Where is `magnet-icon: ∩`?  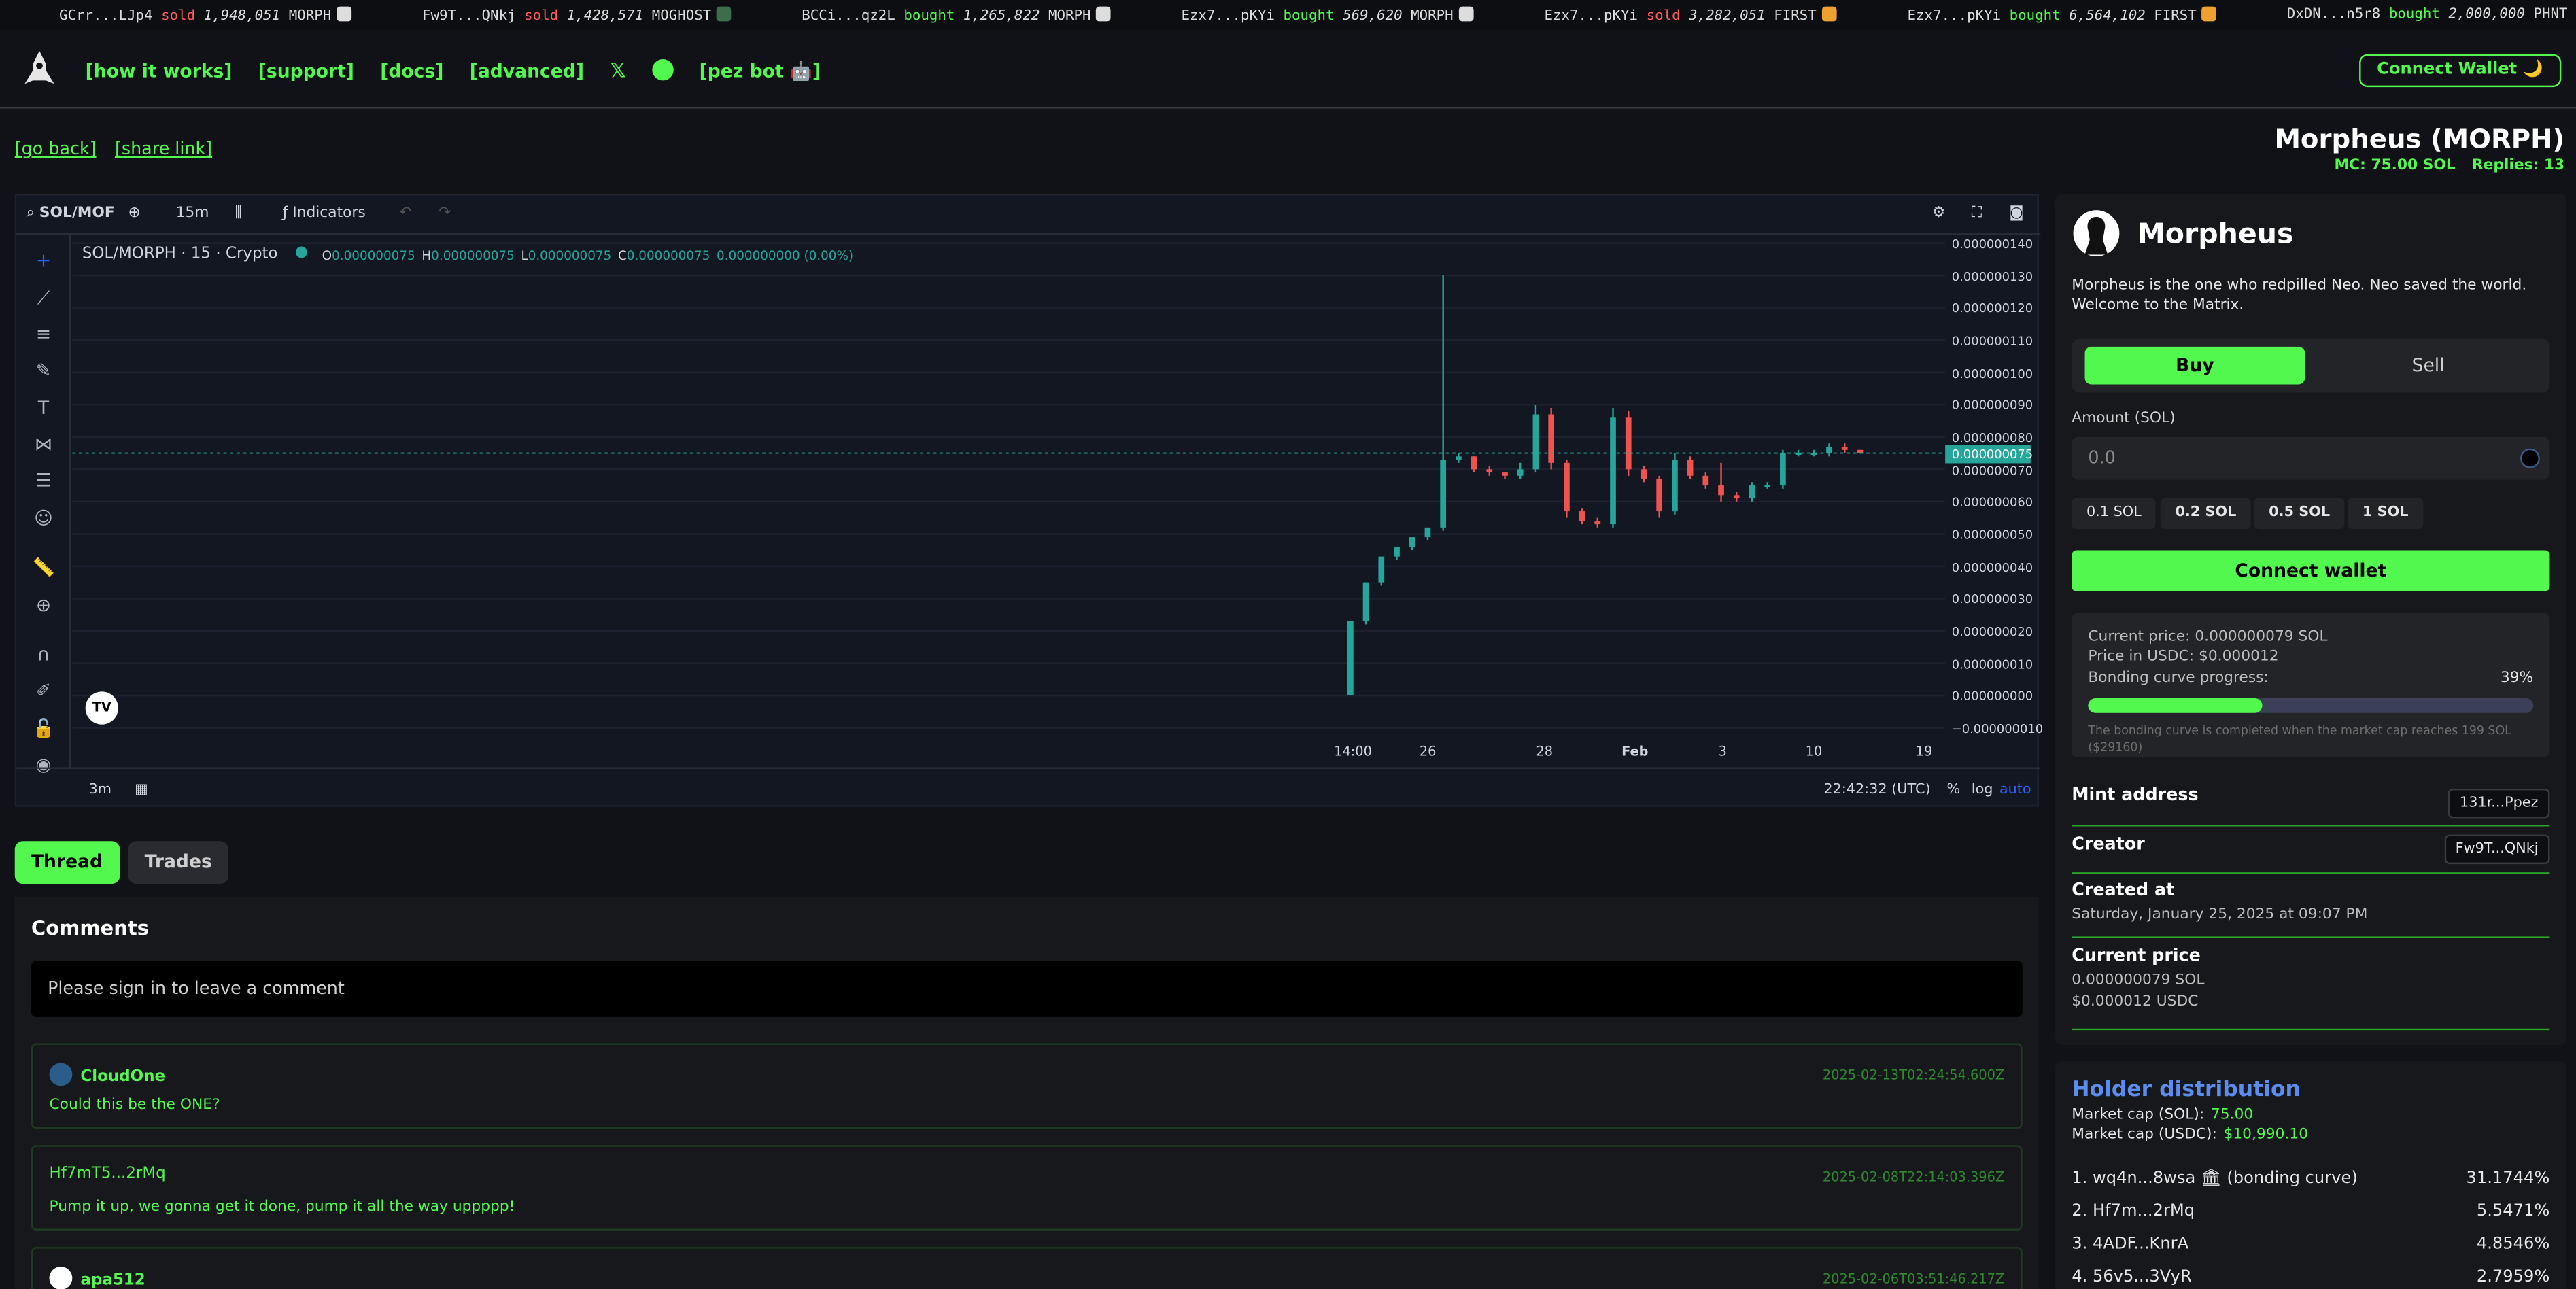 magnet-icon: ∩ is located at coordinates (43, 654).